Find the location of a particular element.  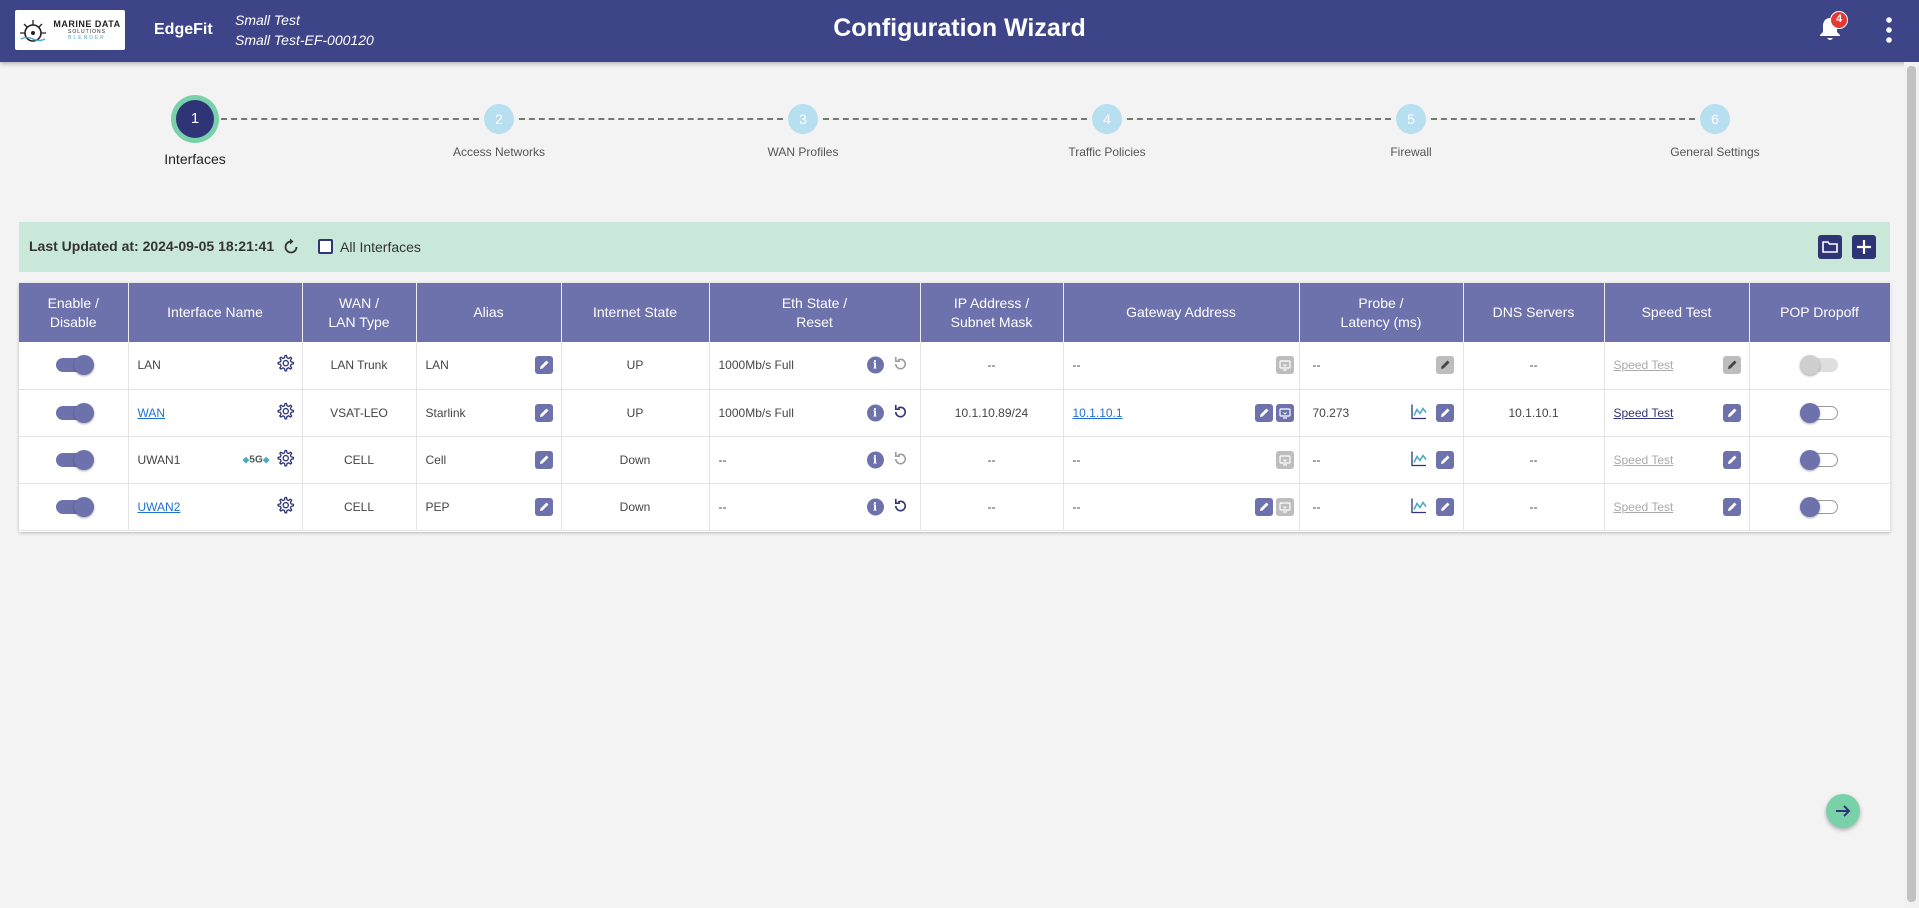

step-label: Access Networks is located at coordinates (499, 152).